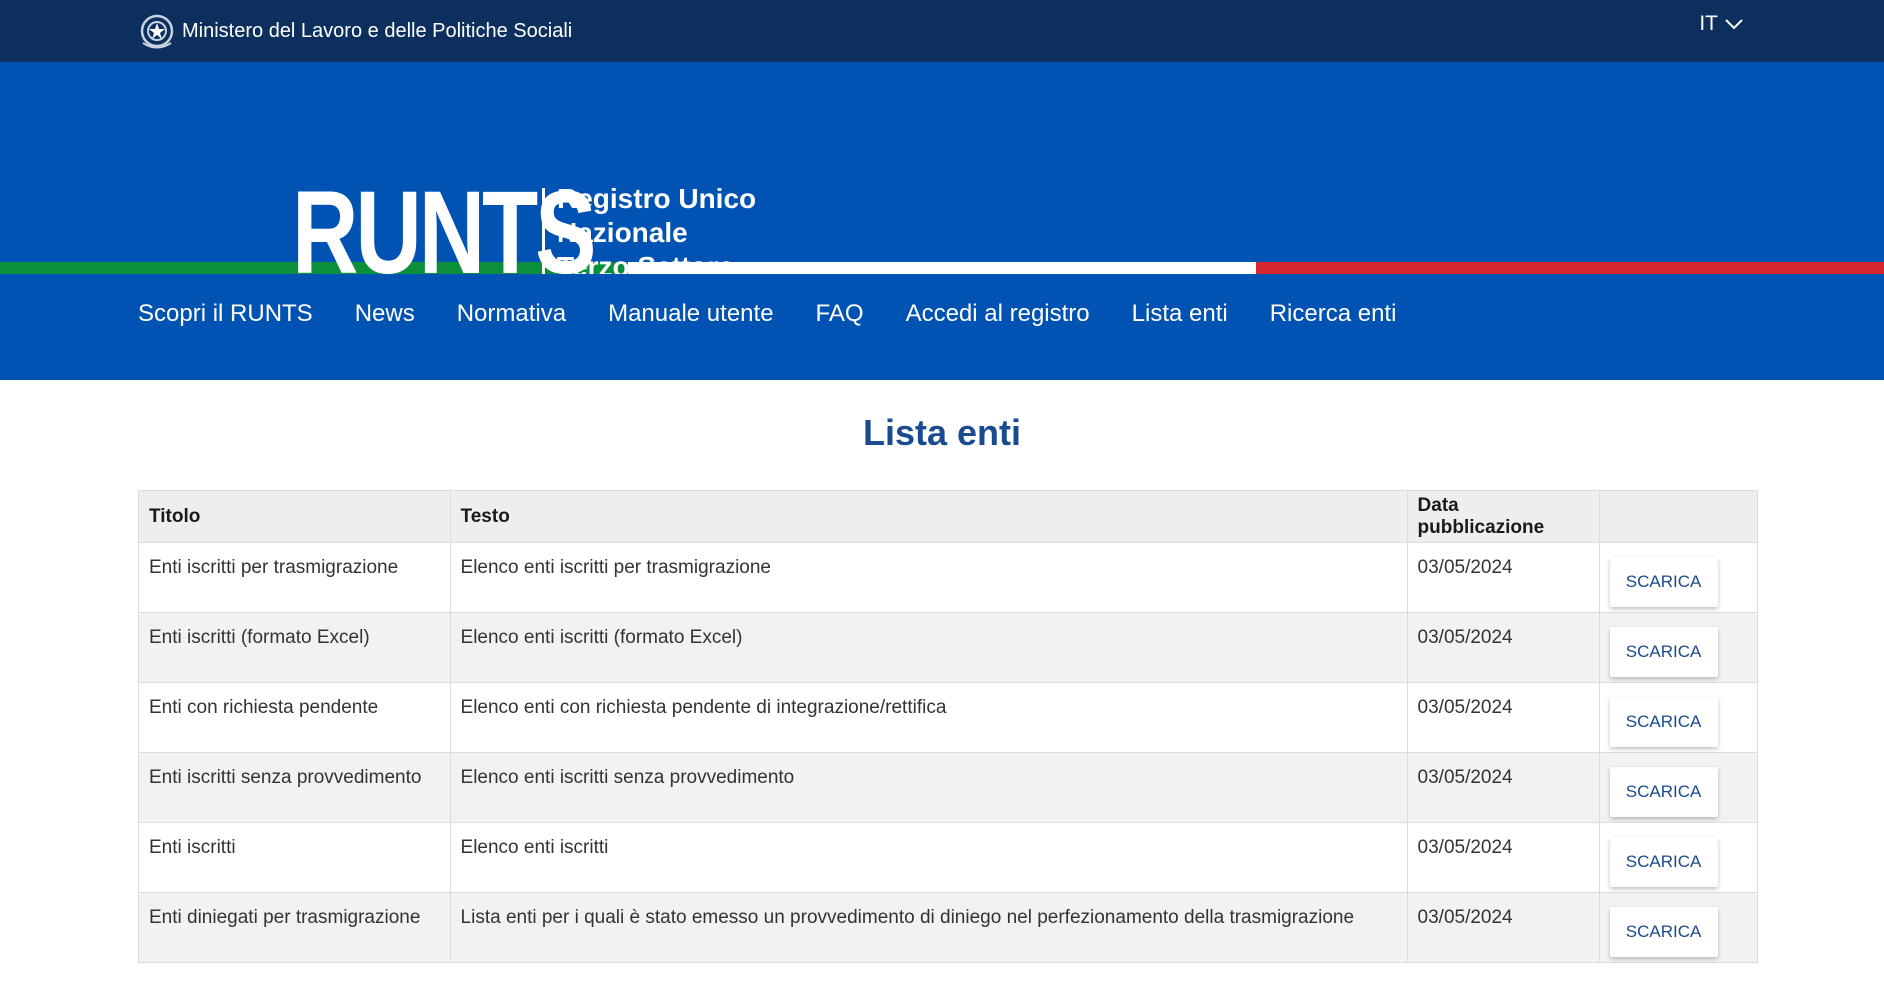 The image size is (1884, 983). What do you see at coordinates (928, 787) in the screenshot?
I see `cell-testo: Elenco enti iscritti senza provvedimento` at bounding box center [928, 787].